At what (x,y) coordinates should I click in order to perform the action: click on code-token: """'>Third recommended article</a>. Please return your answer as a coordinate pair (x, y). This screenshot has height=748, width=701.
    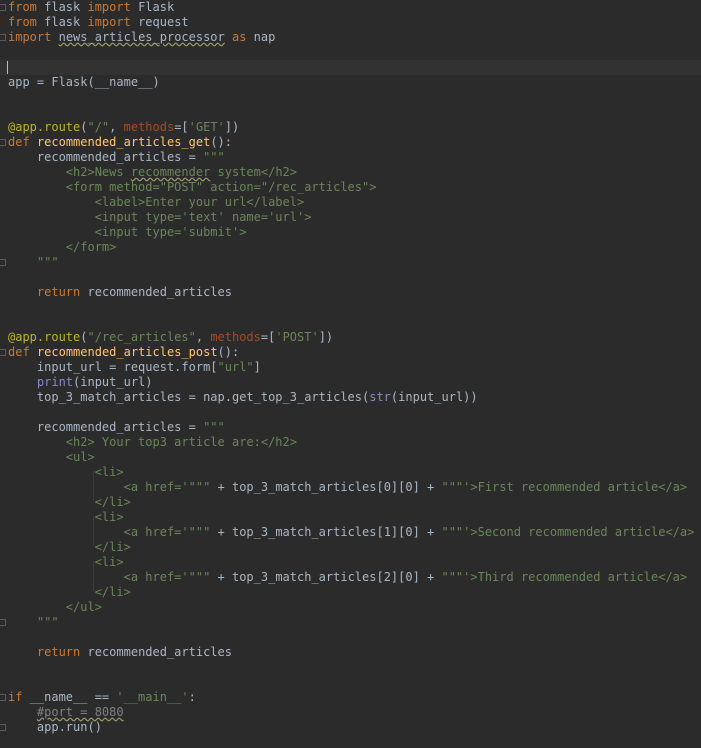
    Looking at the image, I should click on (564, 577).